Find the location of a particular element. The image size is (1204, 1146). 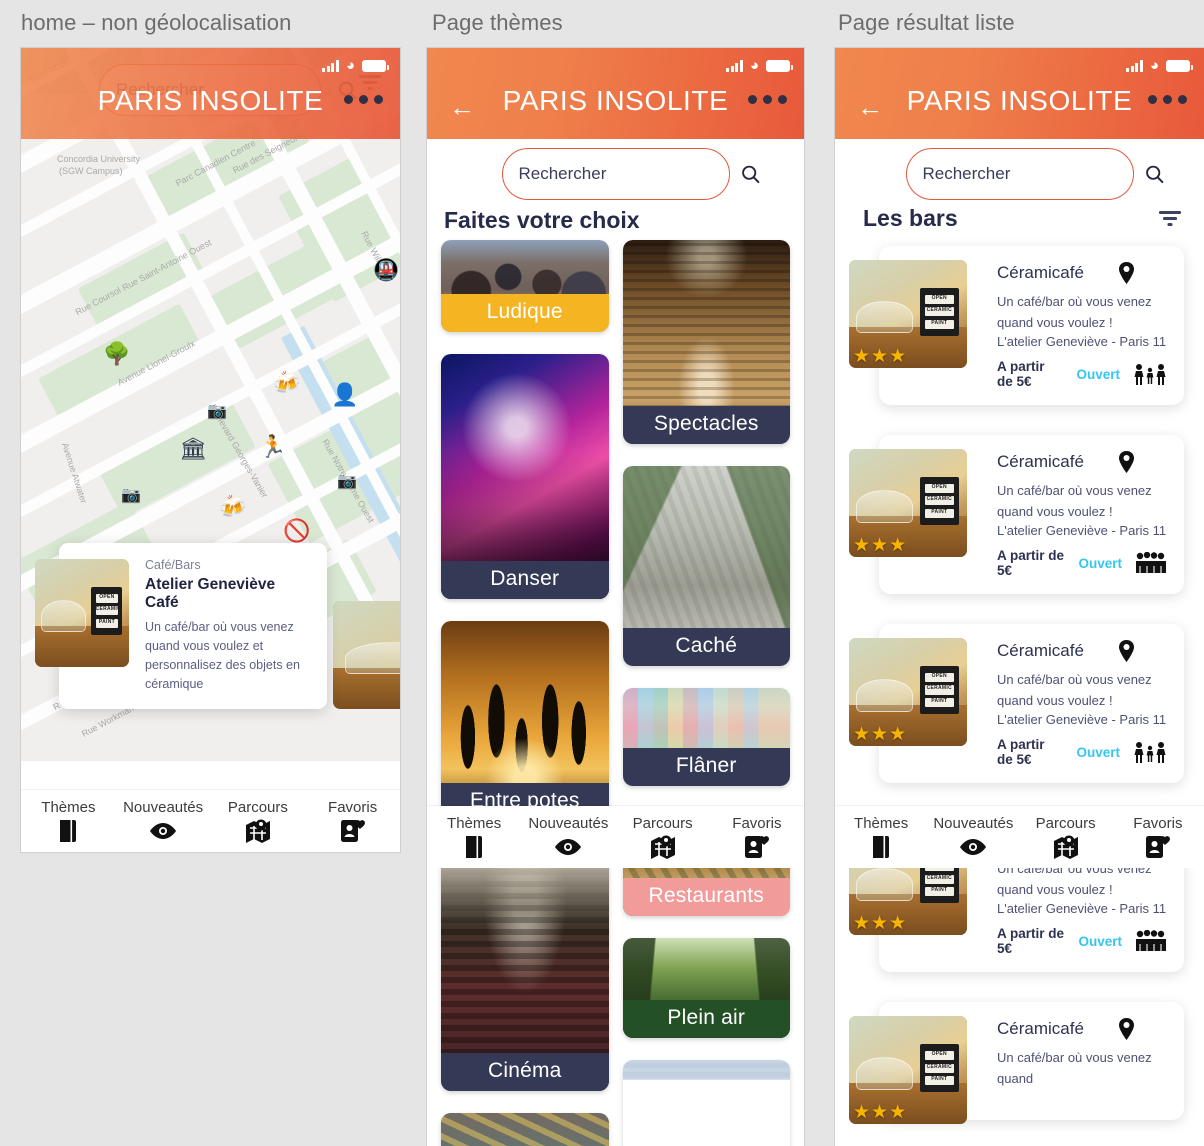

theme-card-partial-right is located at coordinates (706, 1103).